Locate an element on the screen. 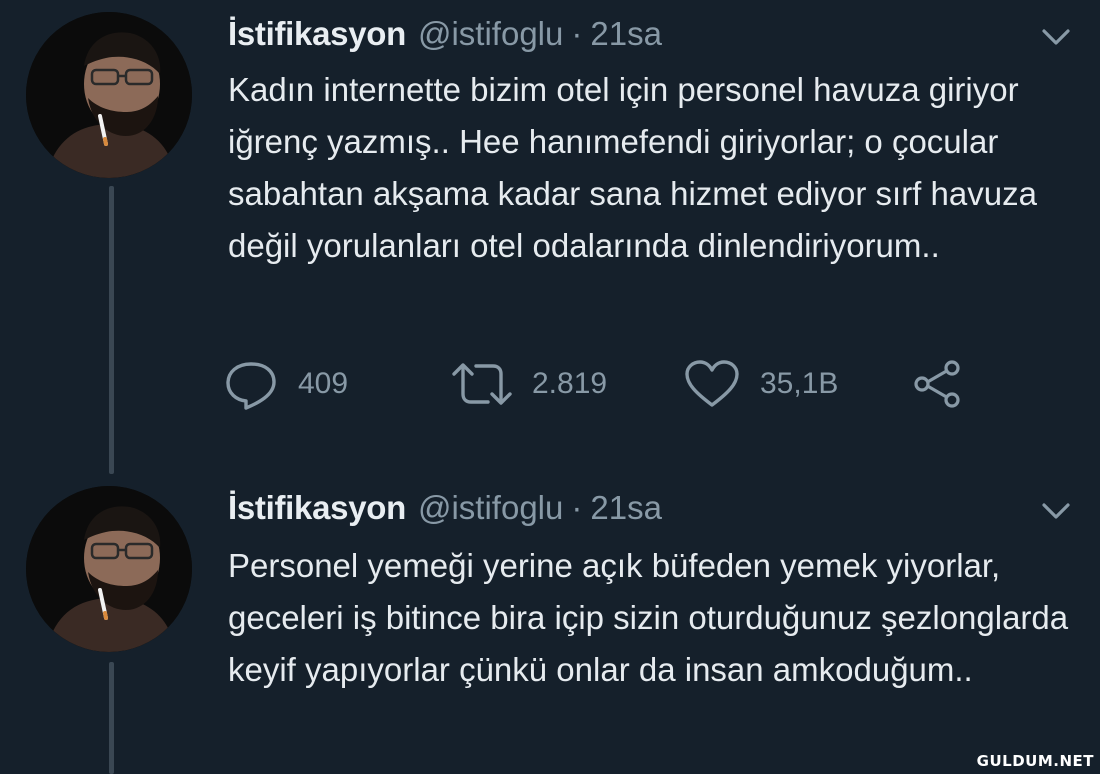 The height and width of the screenshot is (774, 1100). share-button is located at coordinates (938, 384).